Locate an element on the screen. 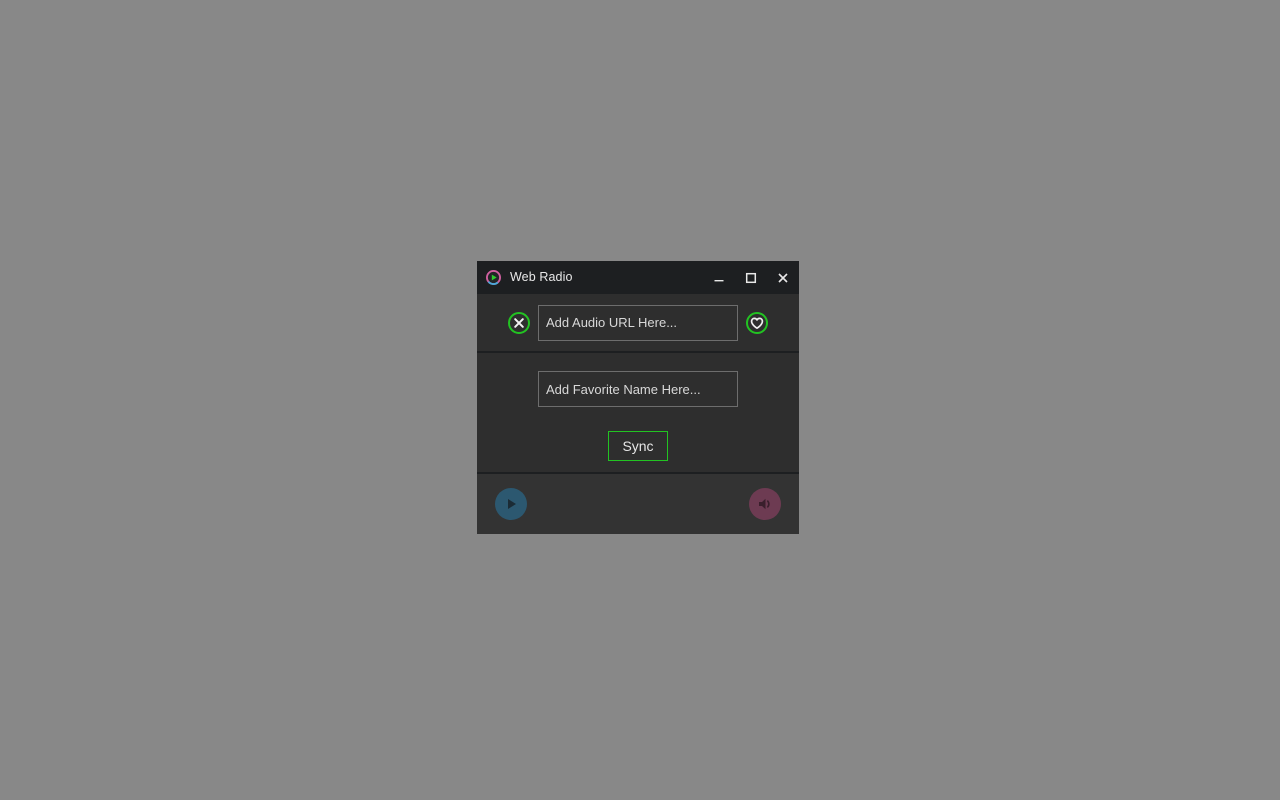  close-icon is located at coordinates (783, 277).